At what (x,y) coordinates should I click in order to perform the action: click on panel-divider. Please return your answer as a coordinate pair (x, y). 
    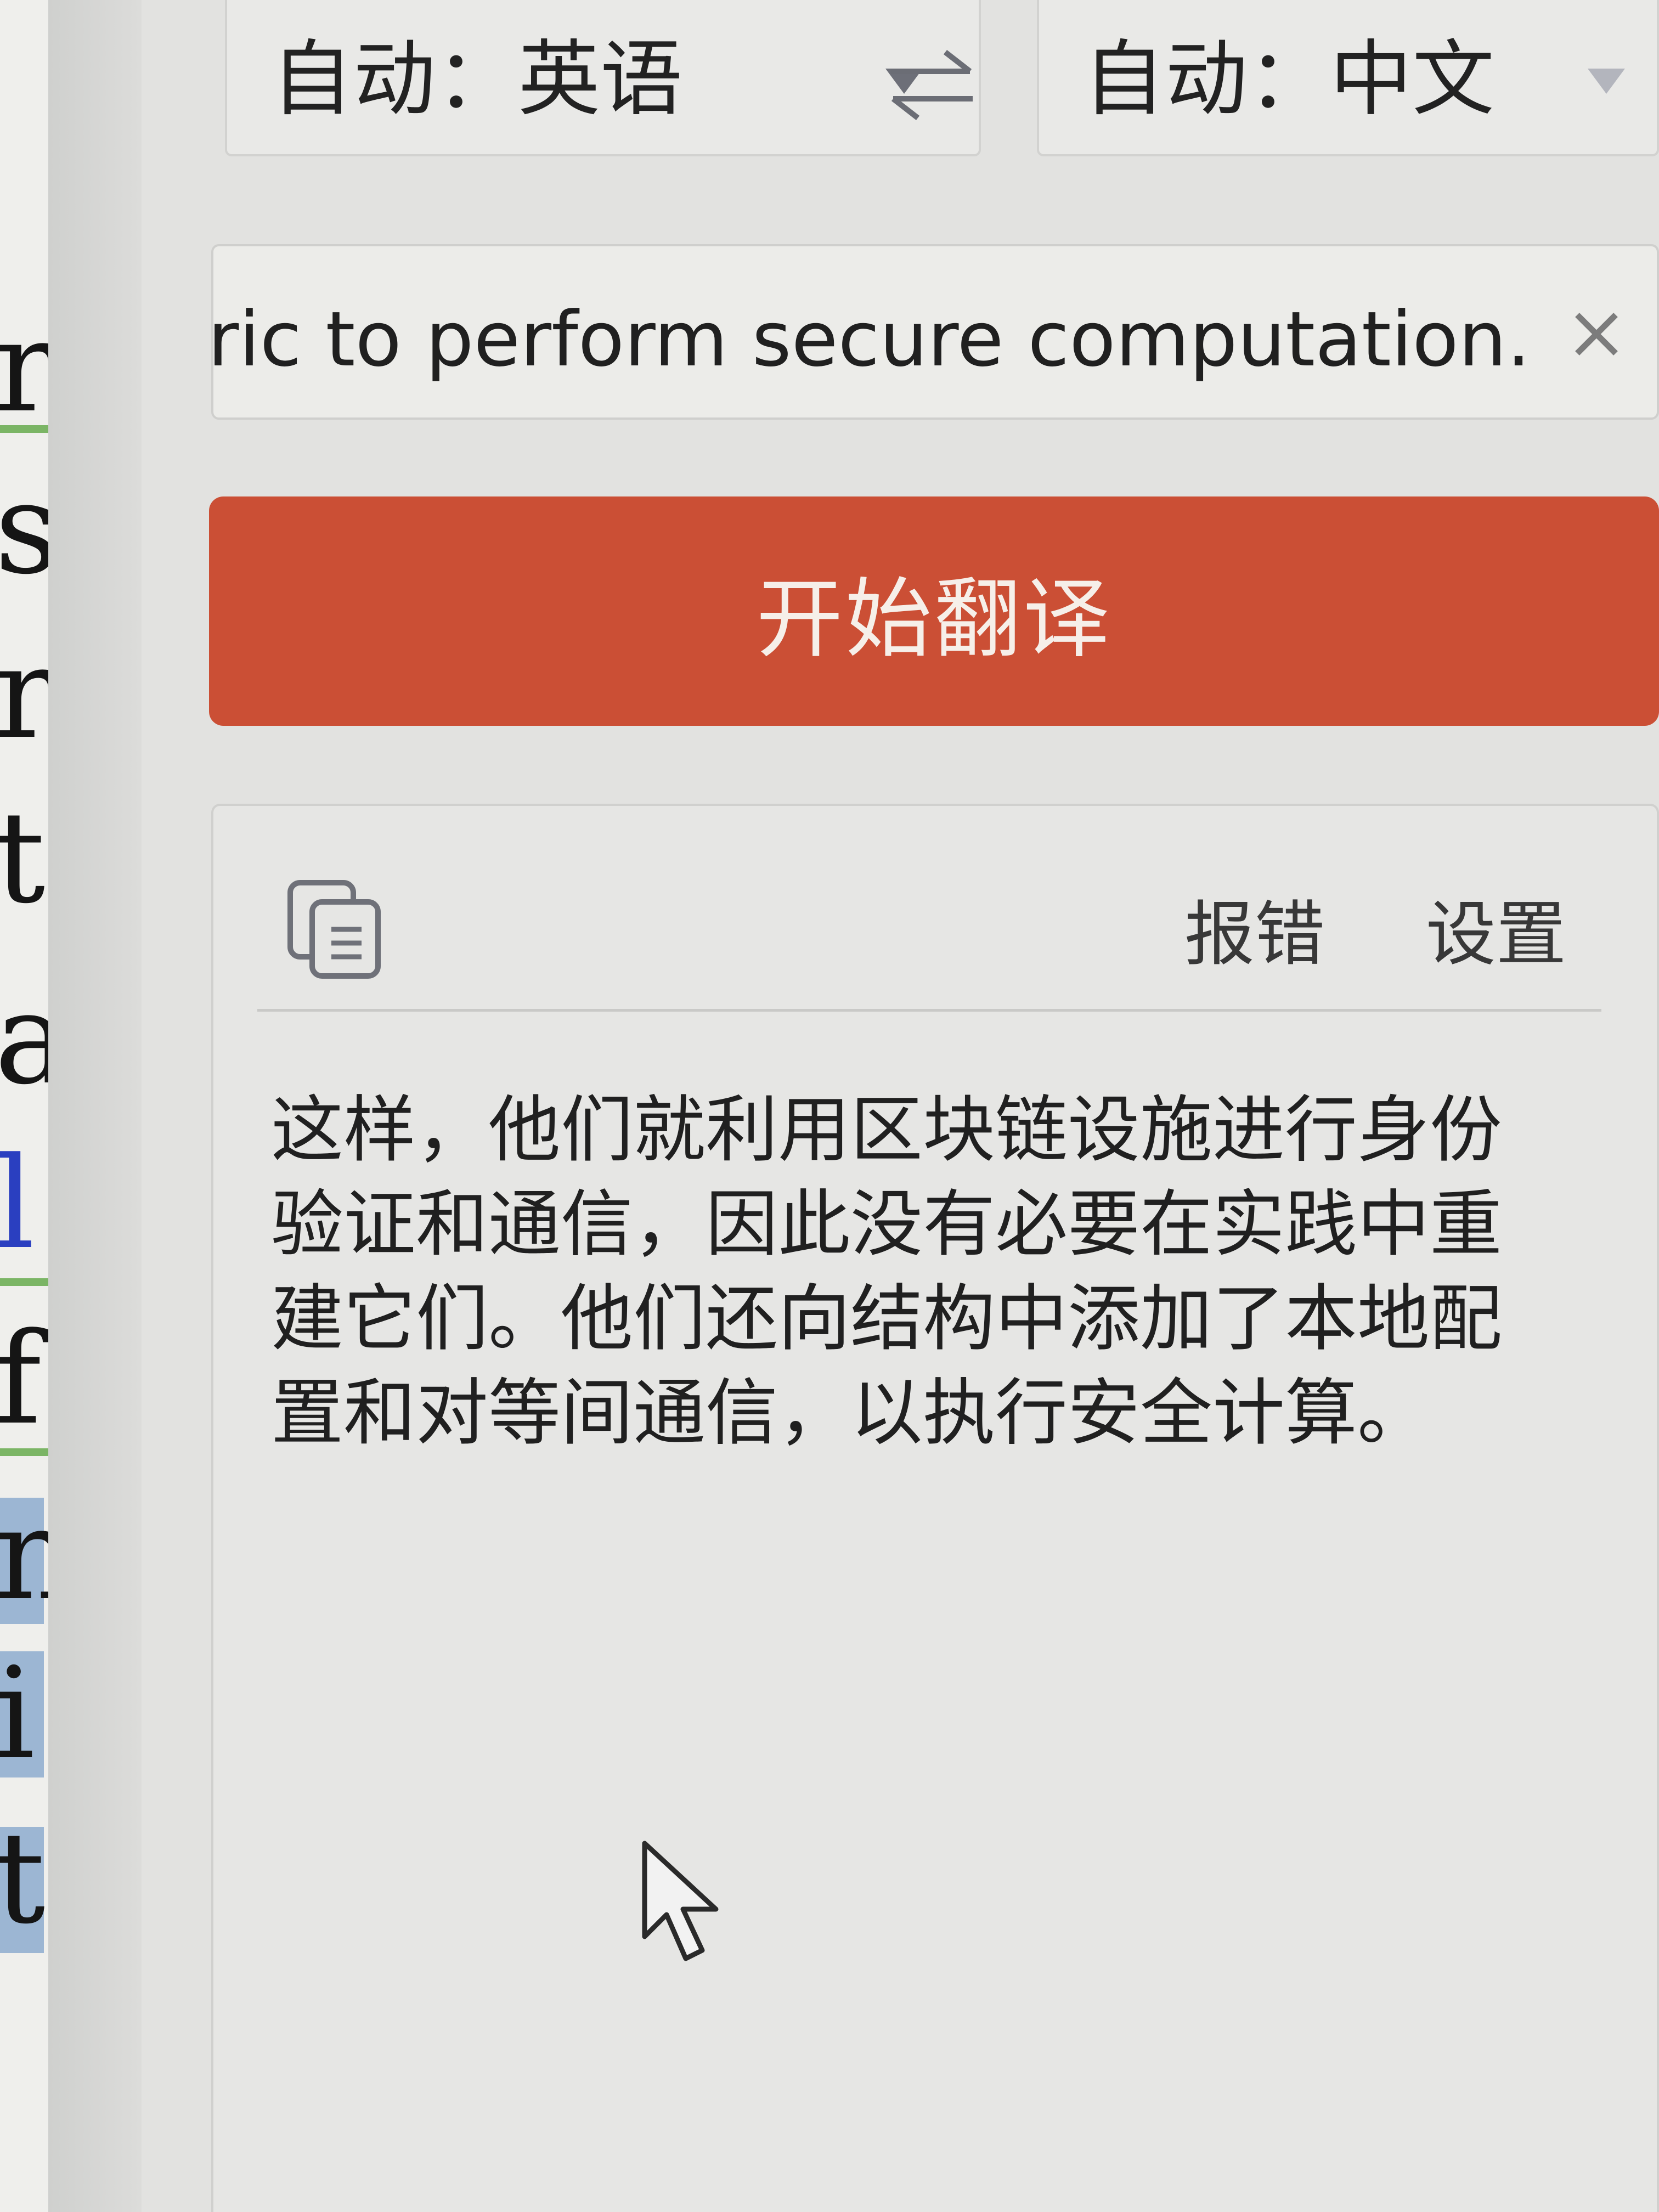
    Looking at the image, I should click on (95, 1106).